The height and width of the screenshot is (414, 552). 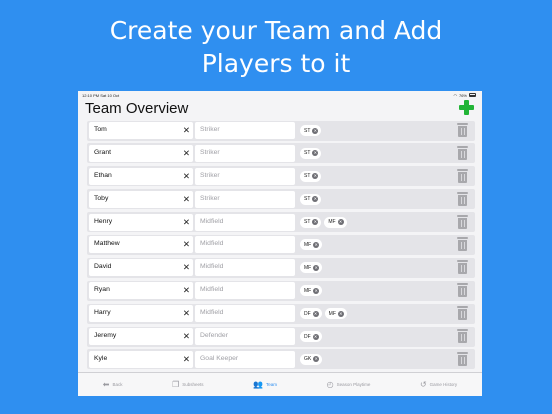 I want to click on player-name: Toby, so click(x=101, y=198).